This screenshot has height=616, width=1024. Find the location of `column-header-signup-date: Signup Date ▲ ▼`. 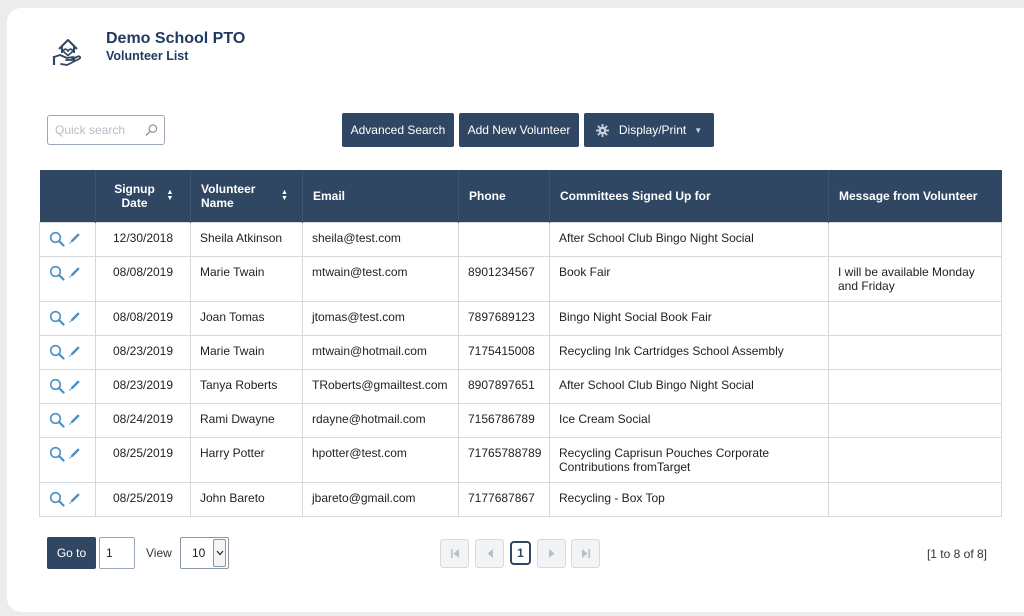

column-header-signup-date: Signup Date ▲ ▼ is located at coordinates (143, 196).